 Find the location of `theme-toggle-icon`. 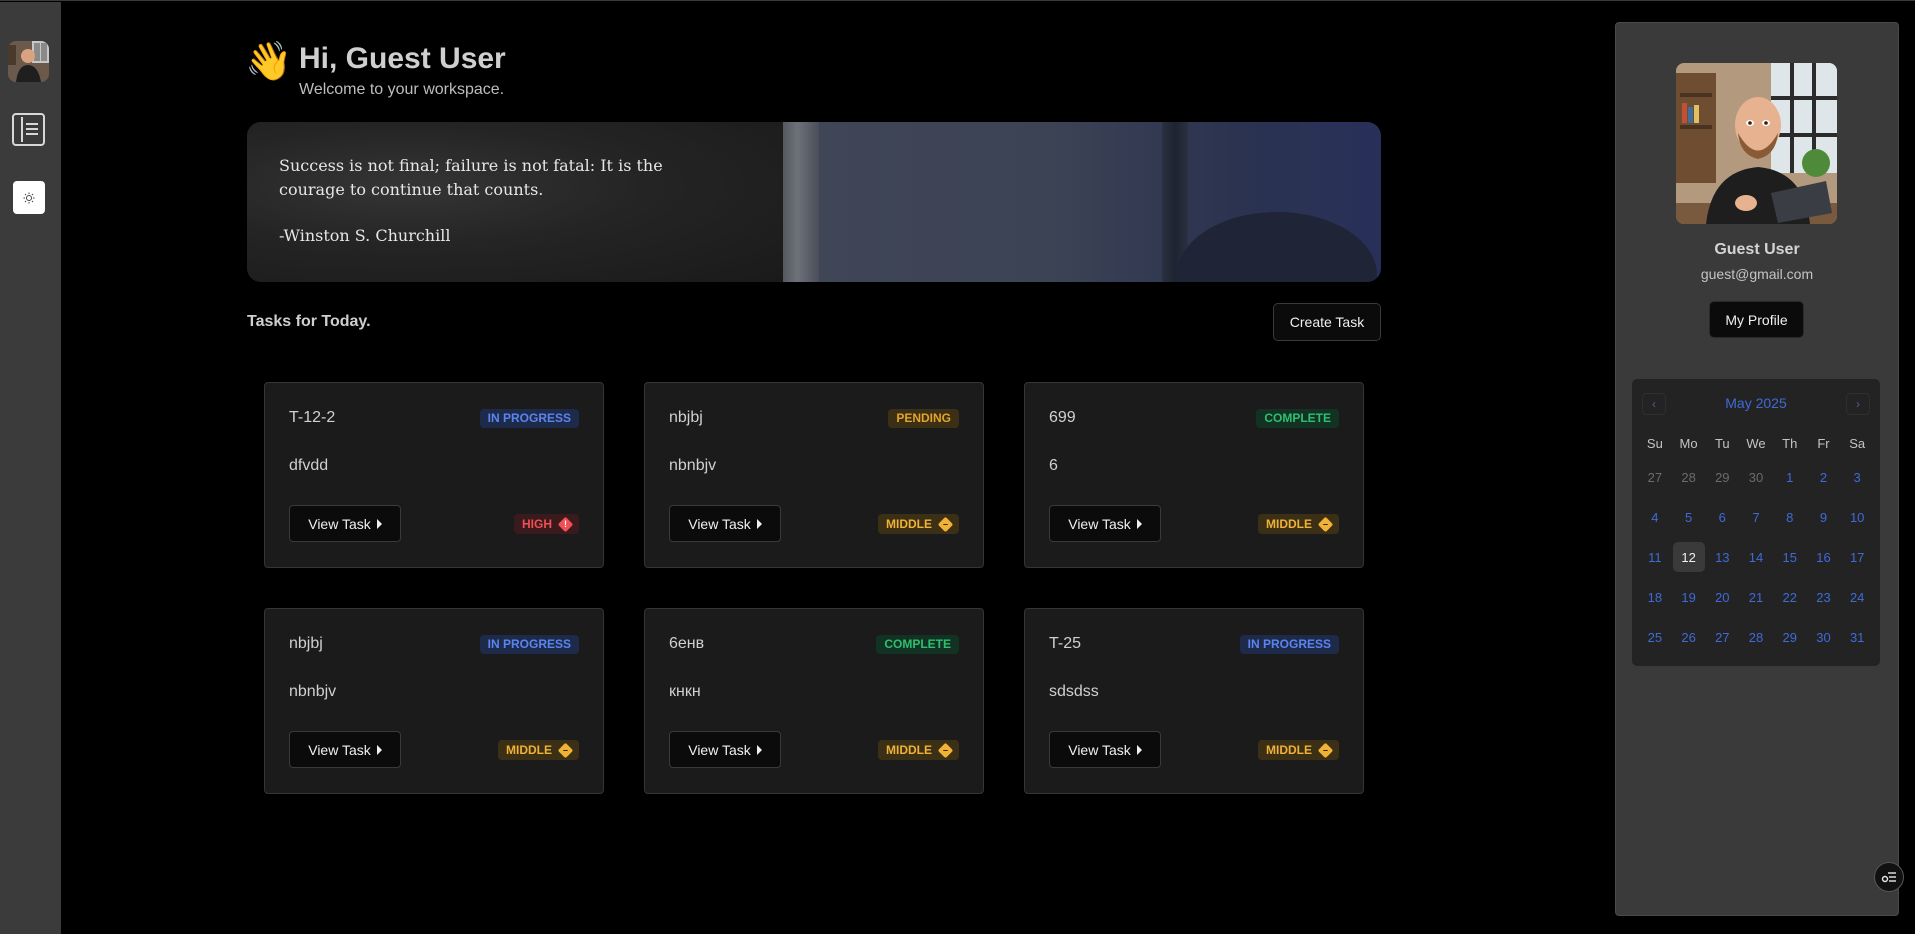

theme-toggle-icon is located at coordinates (29, 197).